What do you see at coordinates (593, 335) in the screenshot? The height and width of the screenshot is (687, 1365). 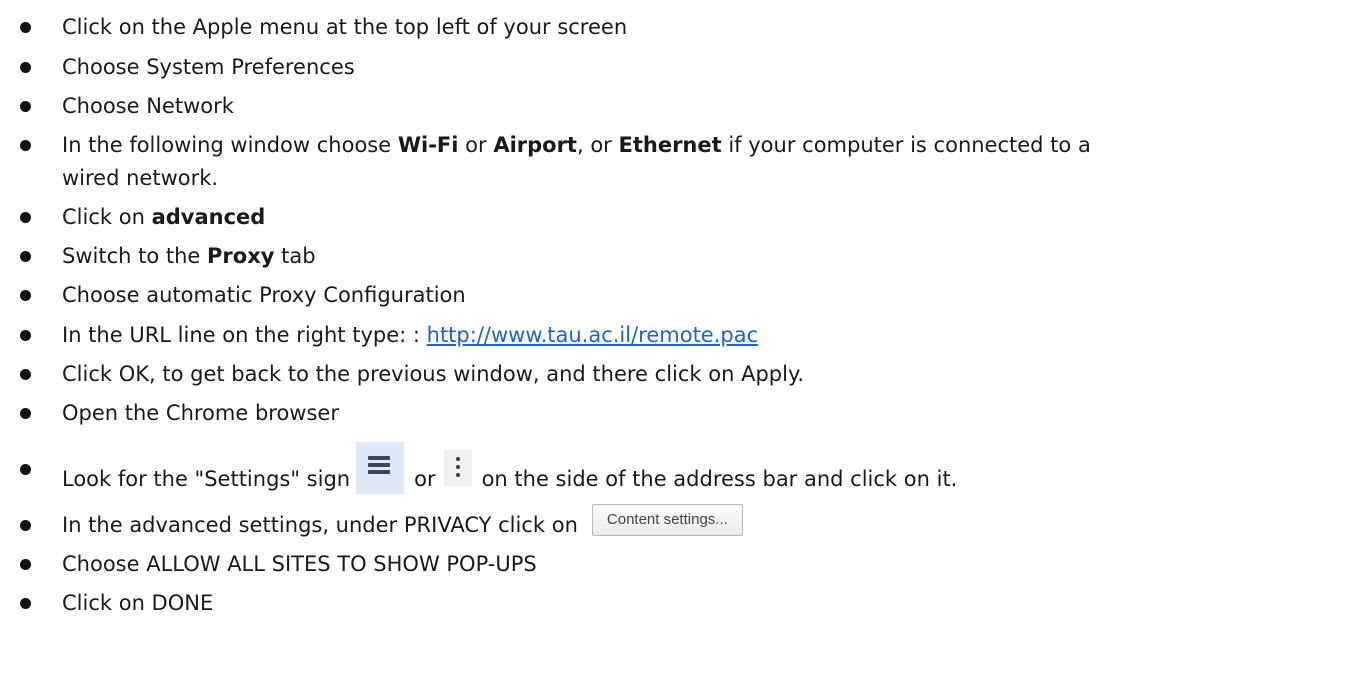 I see `proxy-url-link: http://www.tau.ac.il/remote.pac` at bounding box center [593, 335].